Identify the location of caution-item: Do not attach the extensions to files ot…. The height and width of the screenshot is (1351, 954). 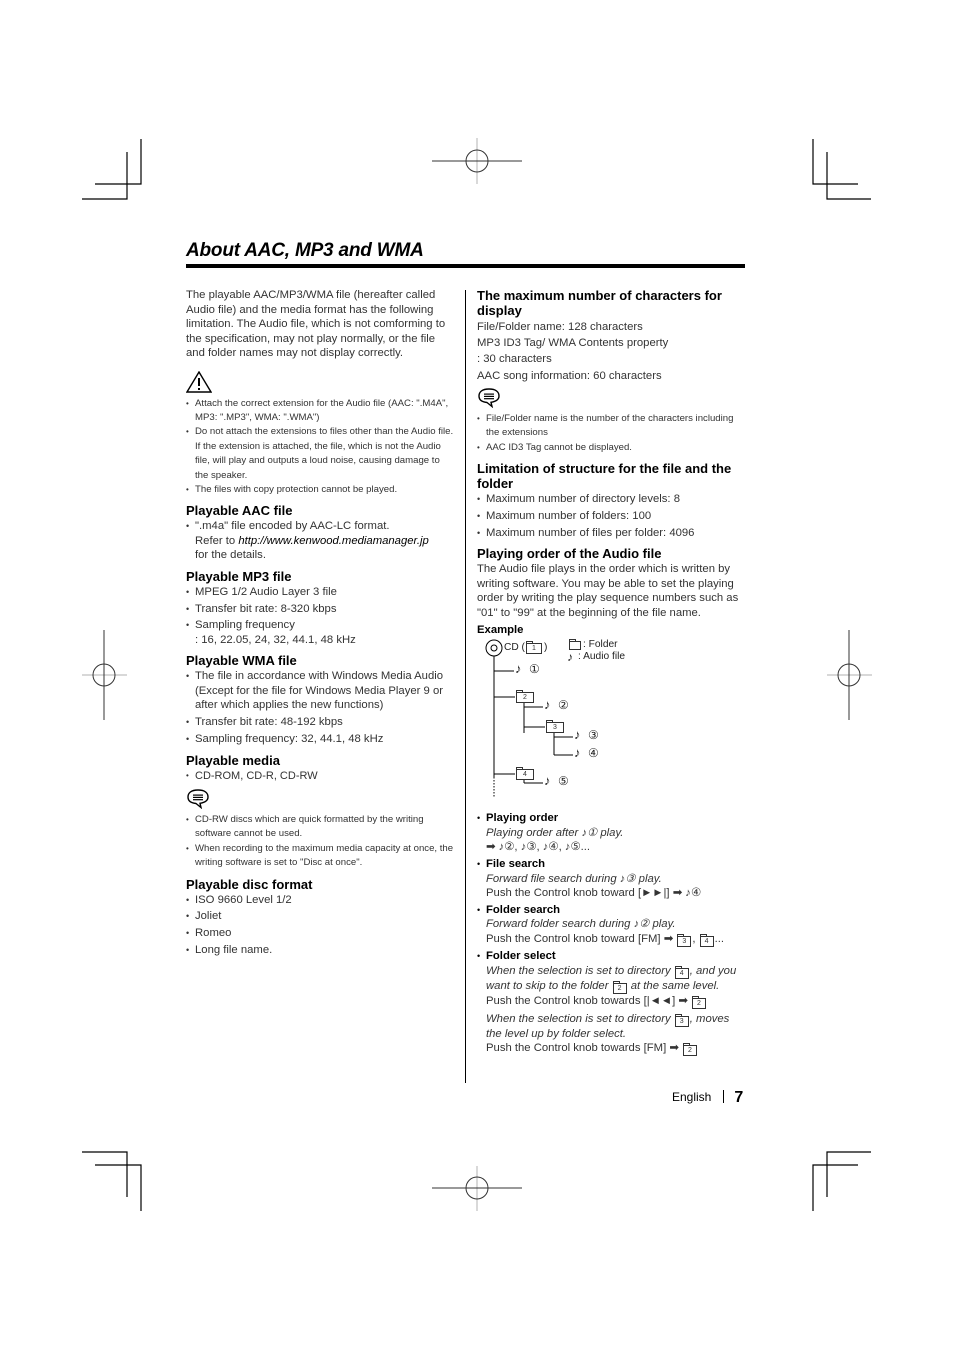
(320, 454).